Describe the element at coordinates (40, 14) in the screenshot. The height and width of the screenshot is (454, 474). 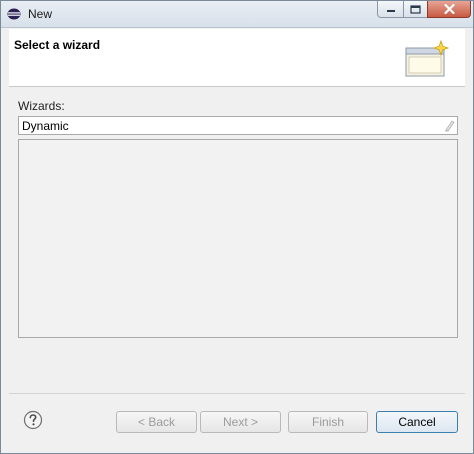
I see `window-title: New` at that location.